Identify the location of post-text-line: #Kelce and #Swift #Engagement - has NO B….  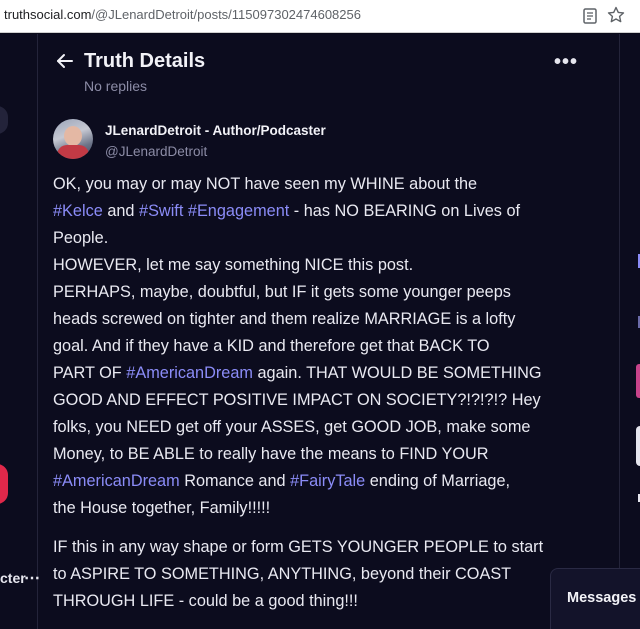
(331, 211).